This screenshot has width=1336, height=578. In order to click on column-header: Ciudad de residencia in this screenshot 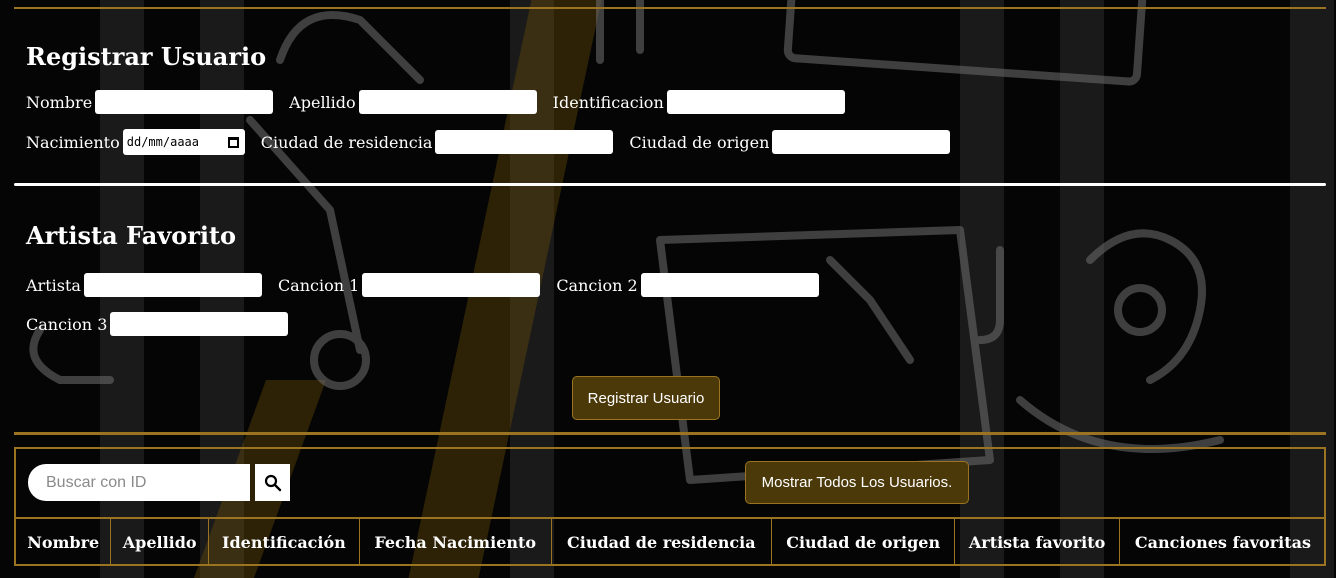, I will do `click(662, 541)`.